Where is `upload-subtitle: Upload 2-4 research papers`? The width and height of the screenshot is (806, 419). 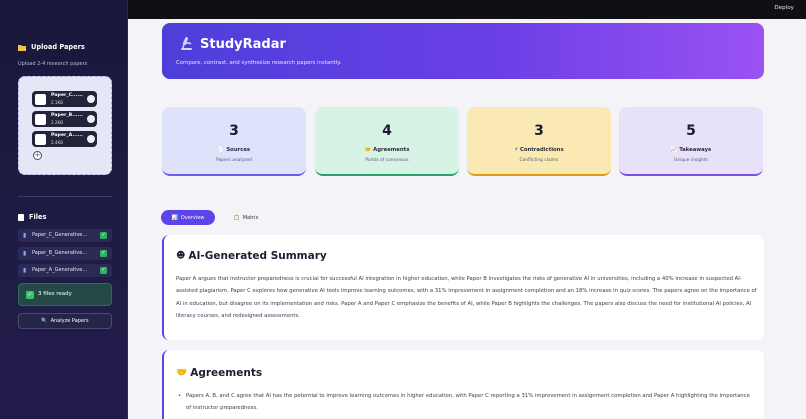
upload-subtitle: Upload 2-4 research papers is located at coordinates (53, 64).